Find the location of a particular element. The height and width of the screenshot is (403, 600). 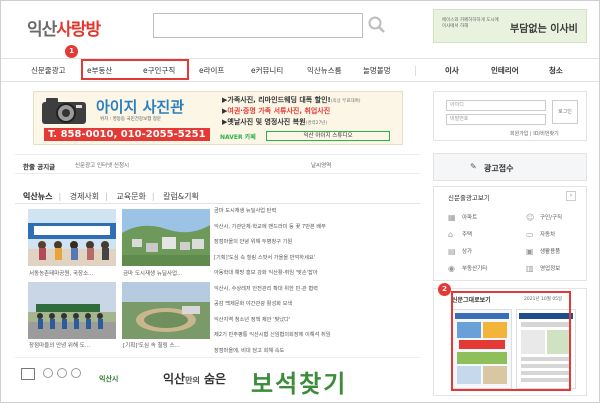

weather-area: 날씨영역 is located at coordinates (321, 166).